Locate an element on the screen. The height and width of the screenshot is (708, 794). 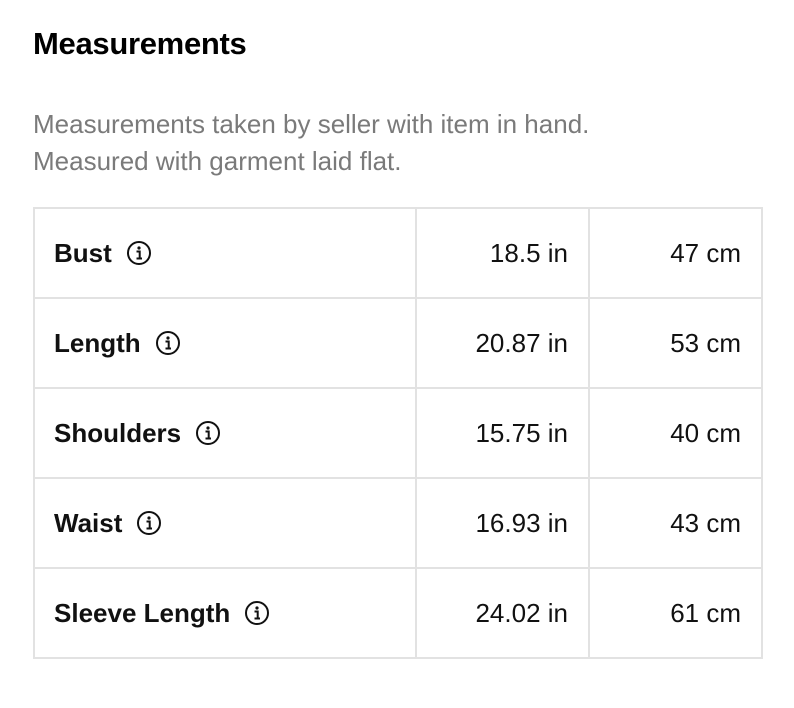
measurement-label: Waist is located at coordinates (88, 522).